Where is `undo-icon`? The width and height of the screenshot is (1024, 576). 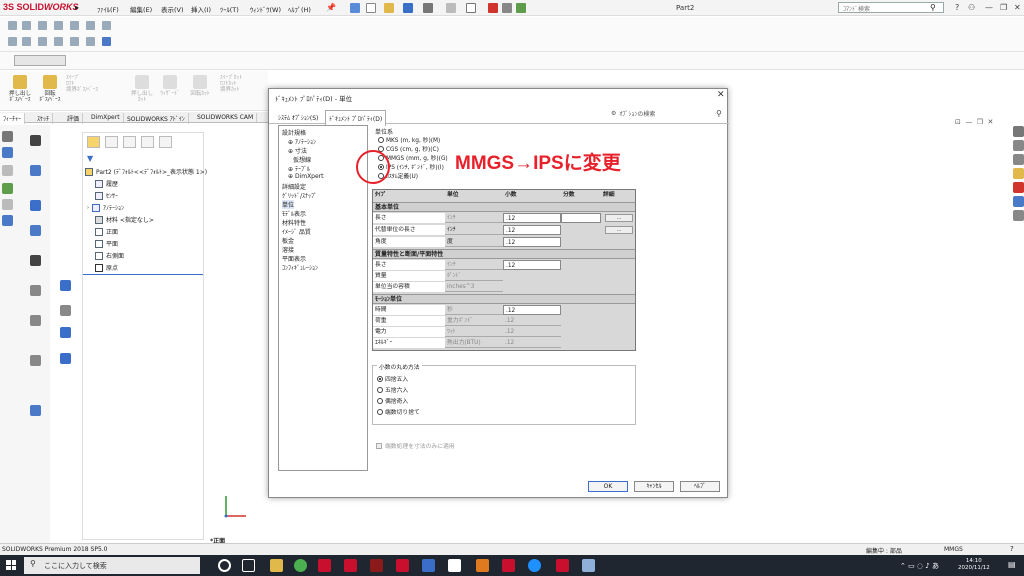 undo-icon is located at coordinates (451, 8).